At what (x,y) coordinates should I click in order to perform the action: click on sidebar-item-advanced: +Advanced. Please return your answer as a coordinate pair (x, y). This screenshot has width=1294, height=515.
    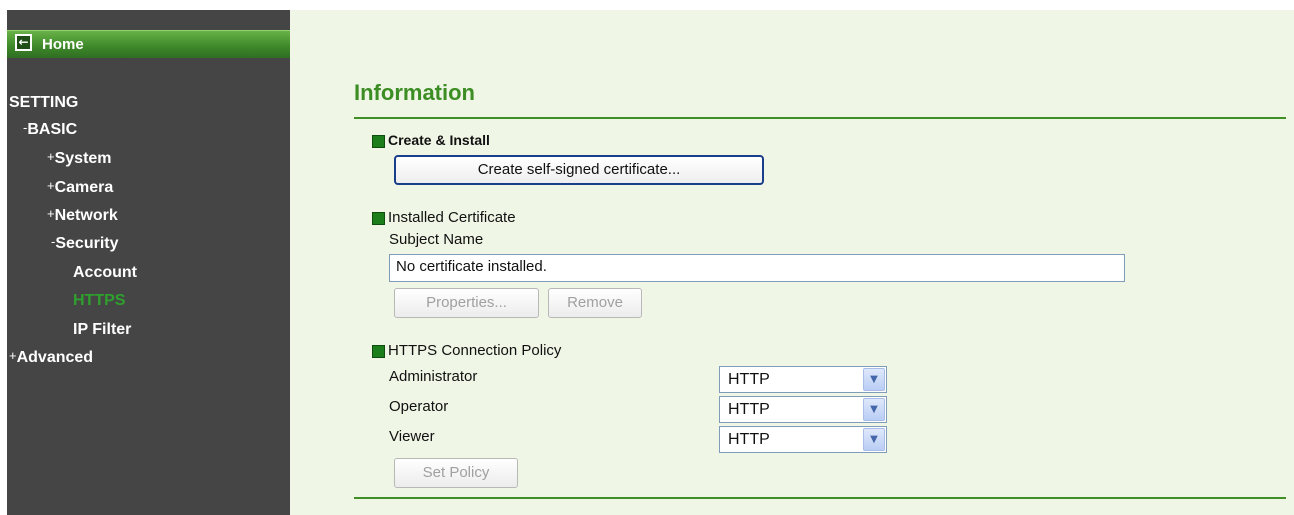
    Looking at the image, I should click on (51, 357).